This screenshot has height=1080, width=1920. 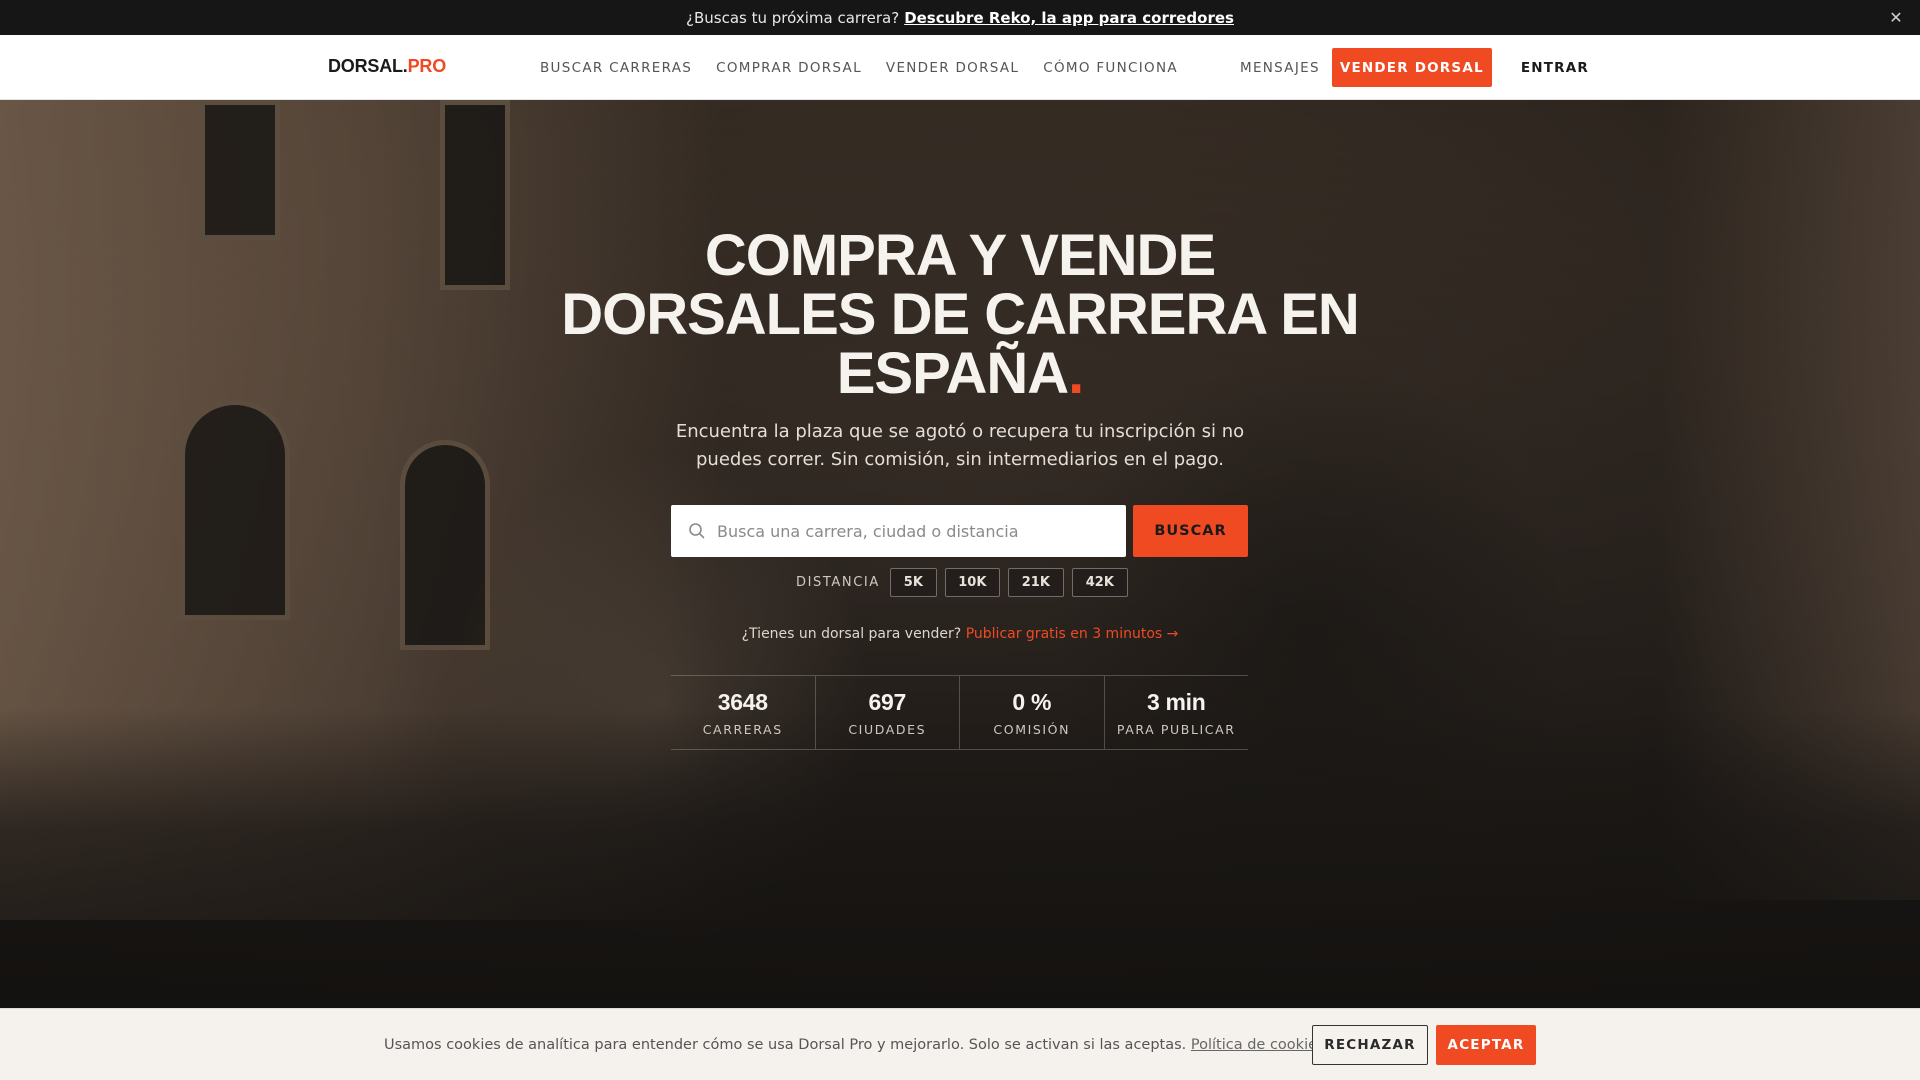 What do you see at coordinates (427, 66) in the screenshot?
I see `logo-accent: PRO` at bounding box center [427, 66].